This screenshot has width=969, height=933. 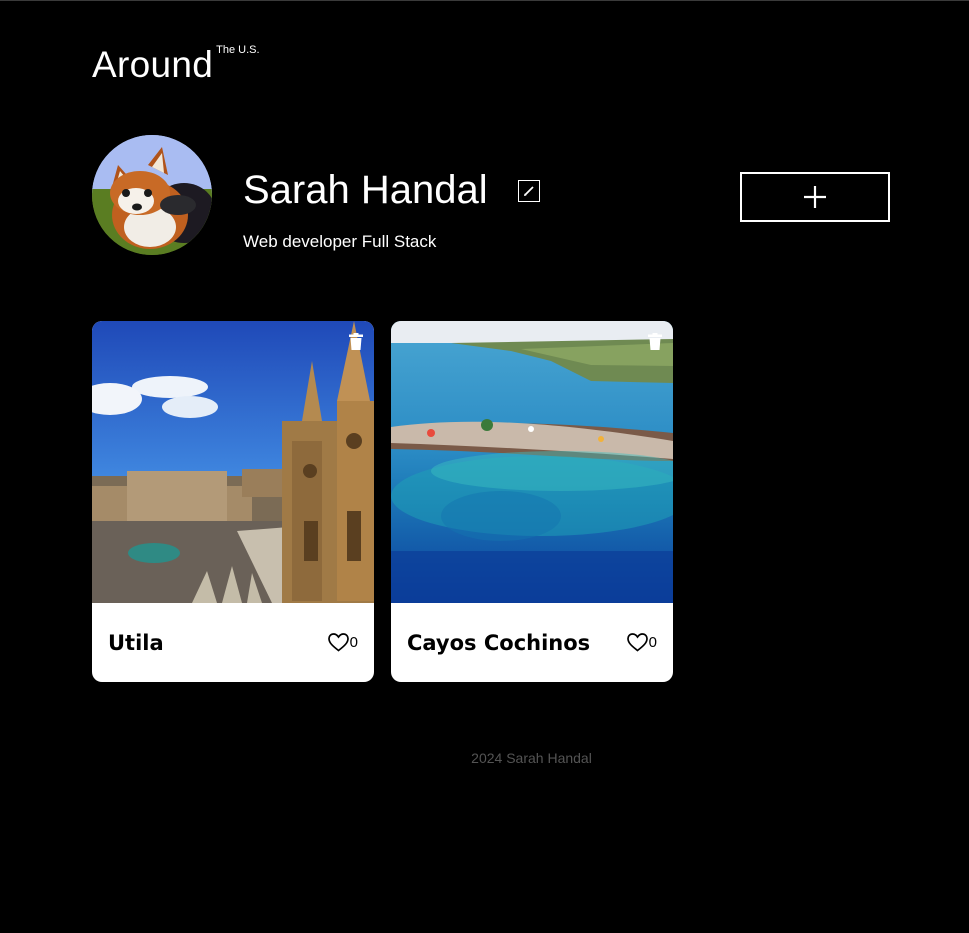 I want to click on logo: Around The U.S., so click(x=176, y=65).